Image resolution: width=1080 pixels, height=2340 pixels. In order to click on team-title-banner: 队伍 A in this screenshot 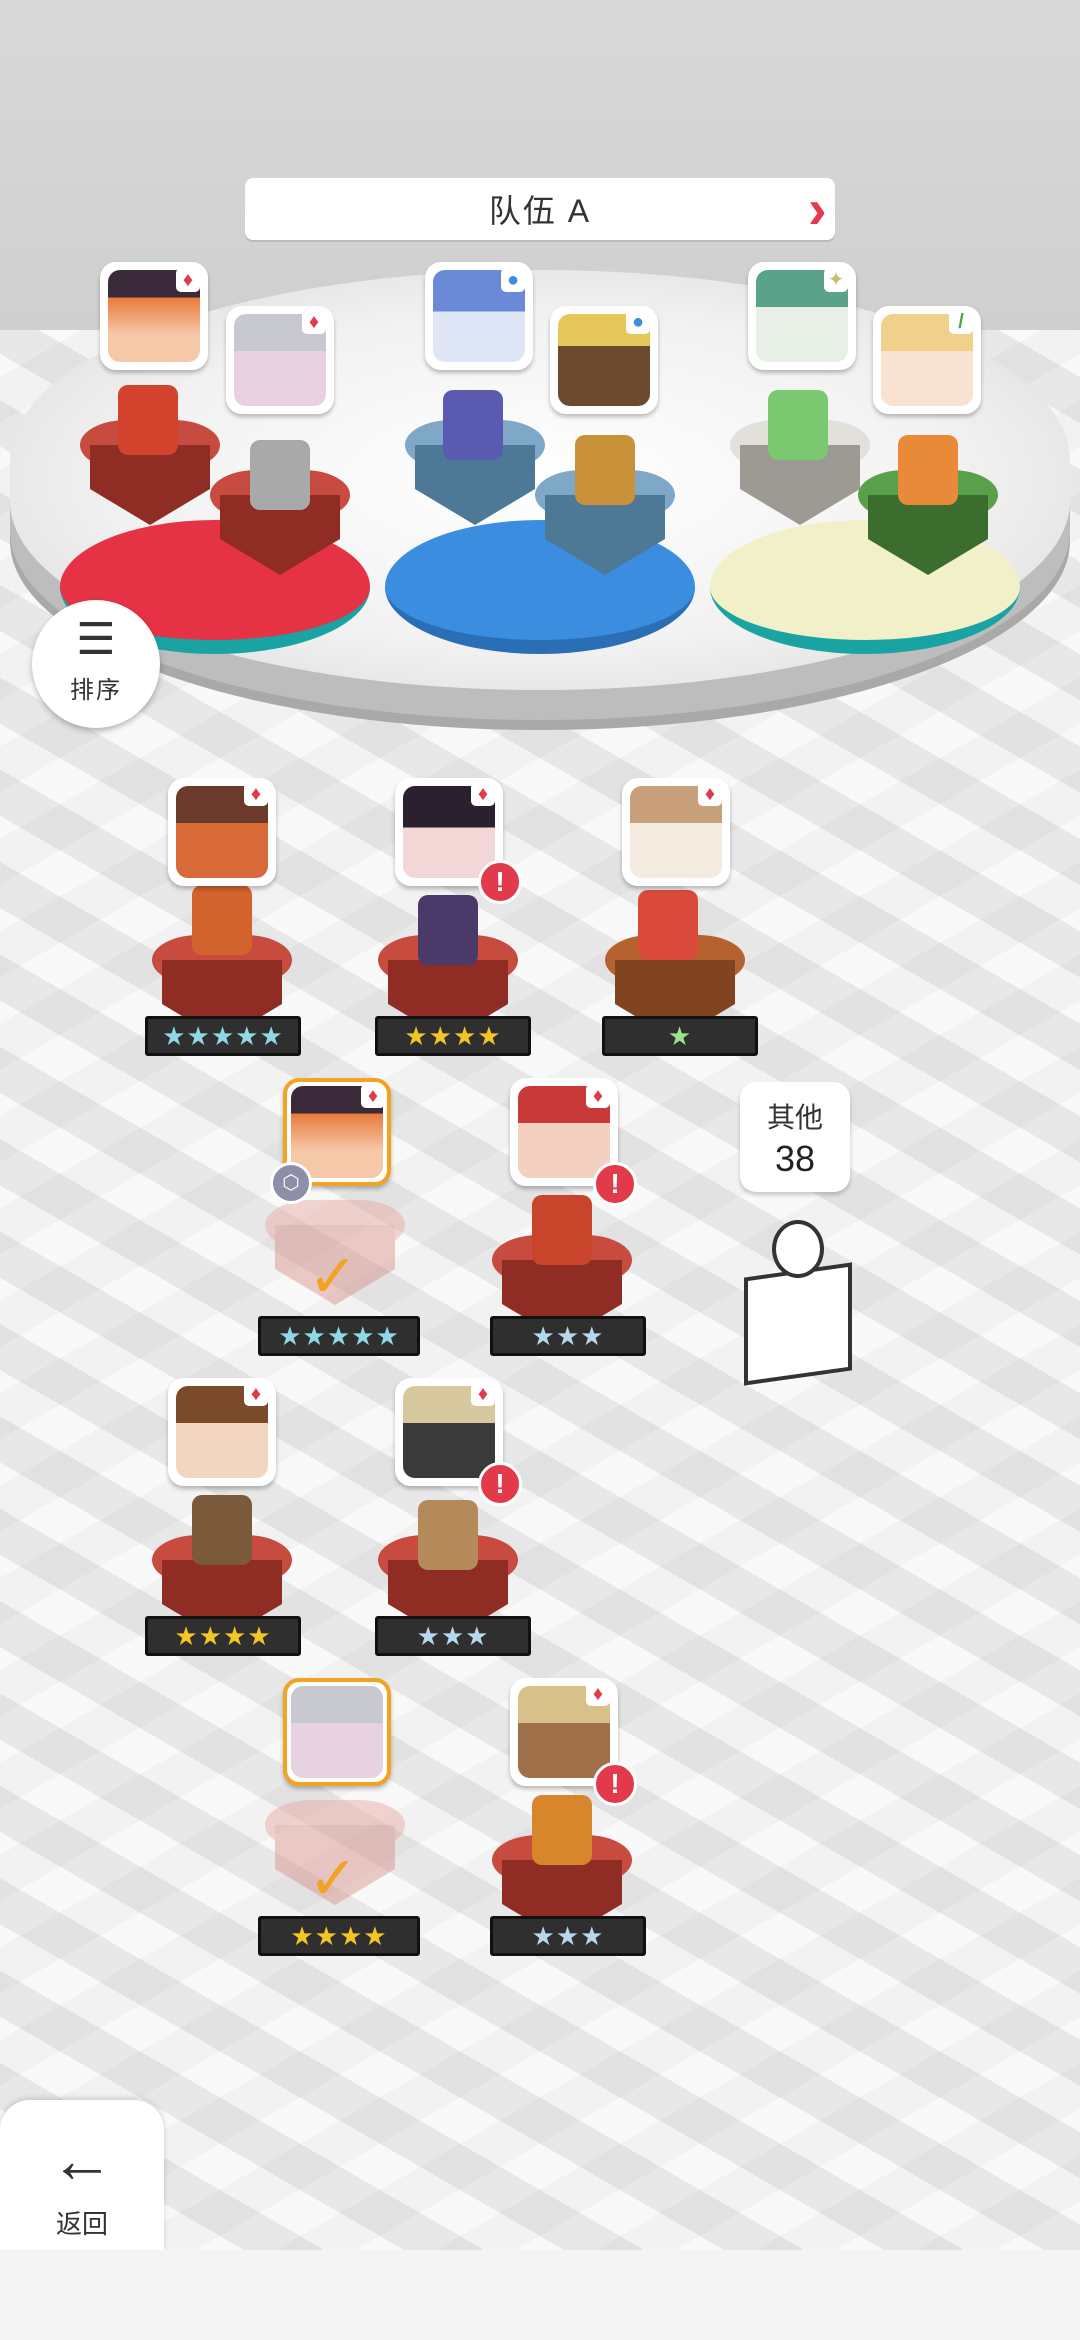, I will do `click(540, 209)`.